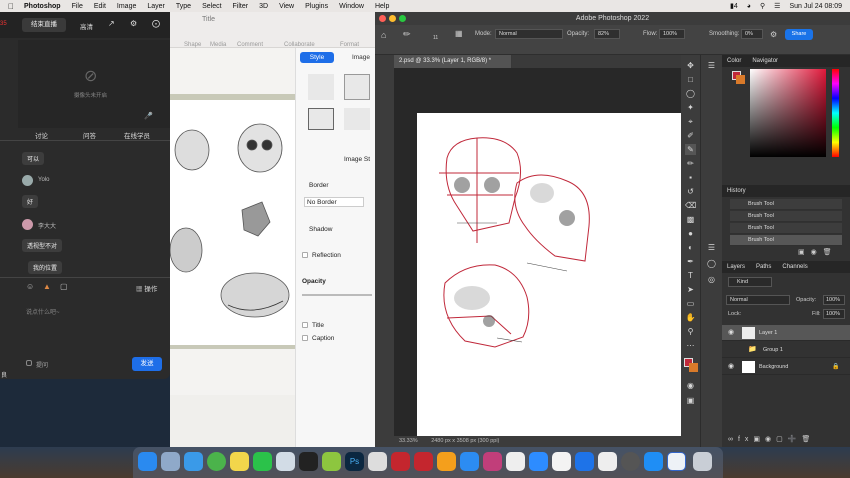 The height and width of the screenshot is (478, 850). Describe the element at coordinates (690, 135) in the screenshot. I see `eyedropper-tool-icon: ✐` at that location.